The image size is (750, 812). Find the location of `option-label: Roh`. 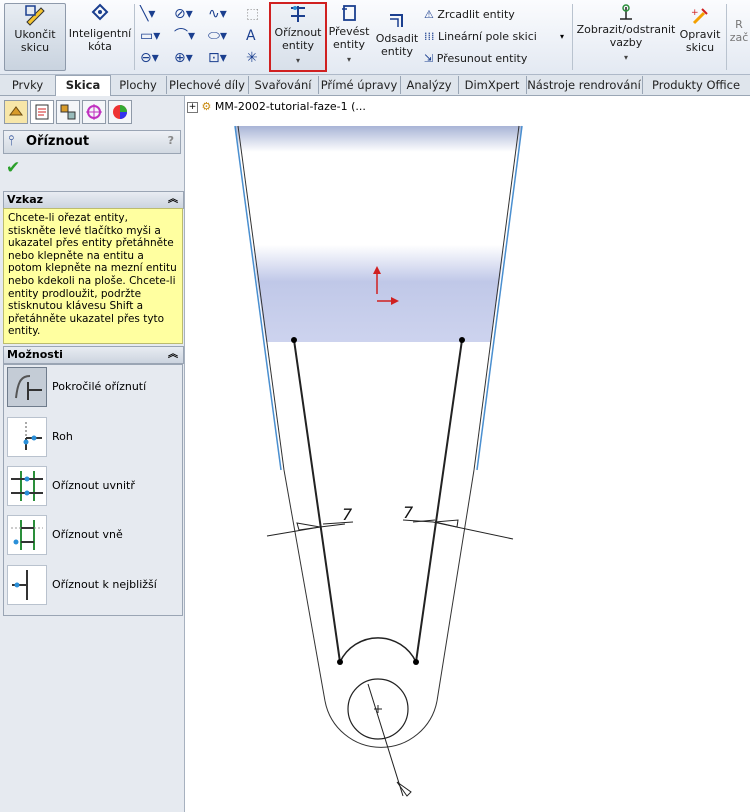

option-label: Roh is located at coordinates (62, 436).